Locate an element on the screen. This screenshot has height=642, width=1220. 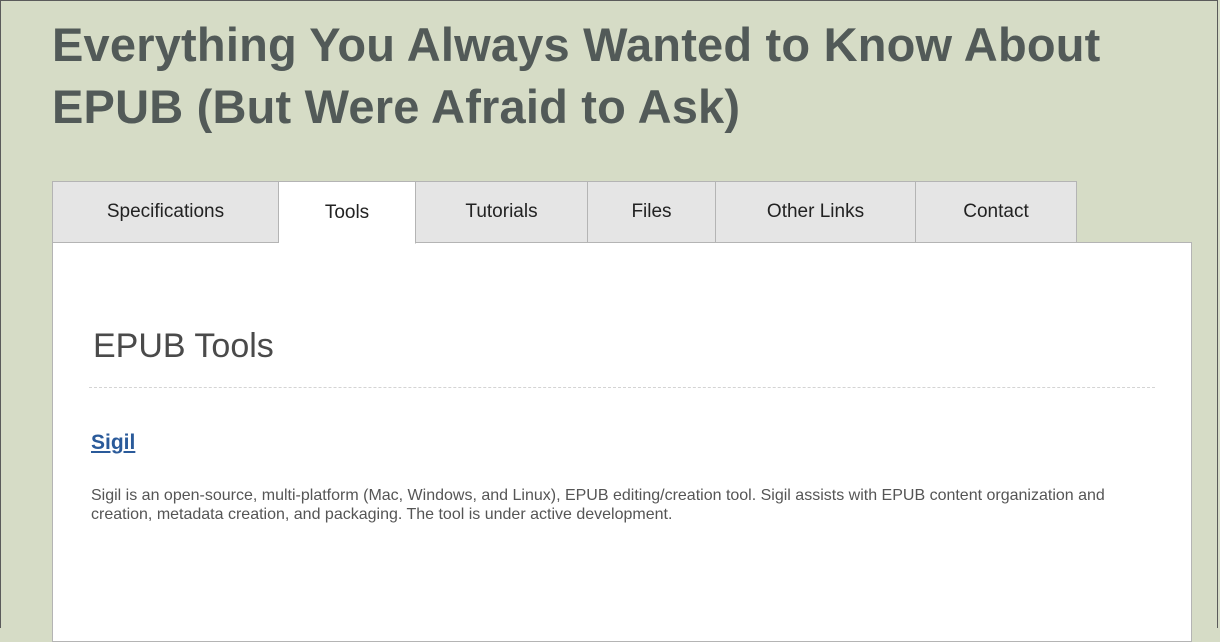
tab-contact: Contact is located at coordinates (996, 212).